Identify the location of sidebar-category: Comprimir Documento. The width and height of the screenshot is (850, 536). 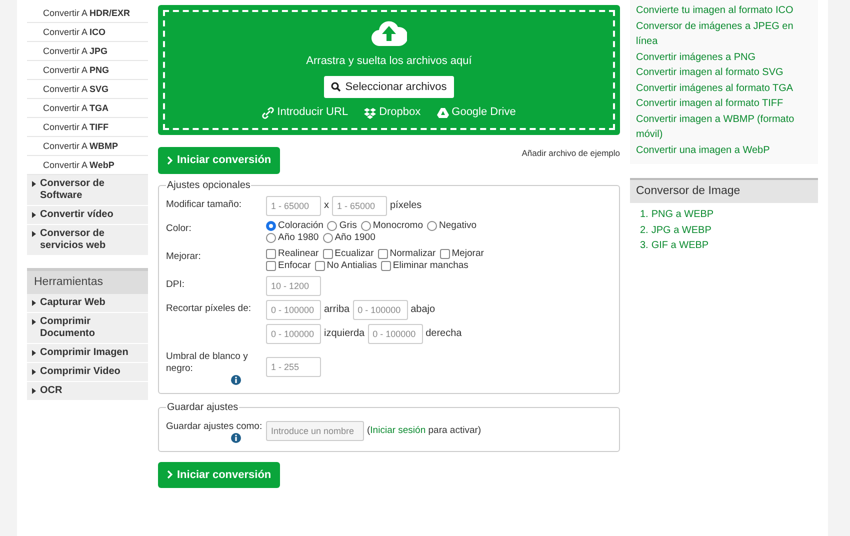
(87, 328).